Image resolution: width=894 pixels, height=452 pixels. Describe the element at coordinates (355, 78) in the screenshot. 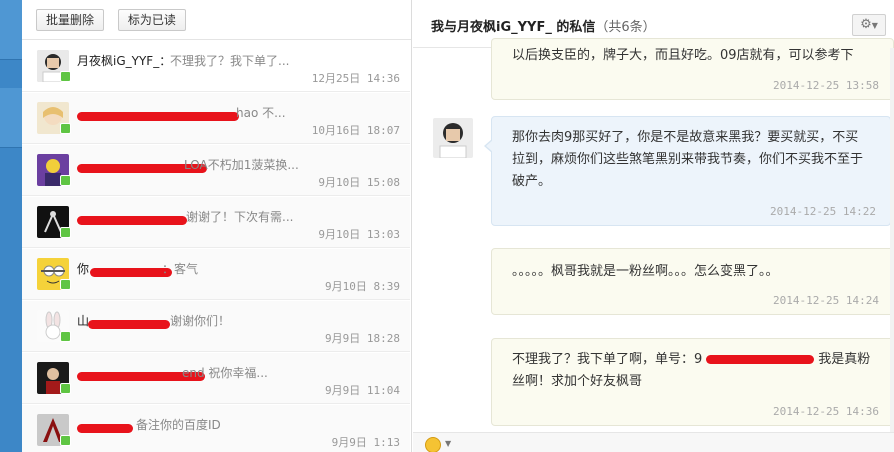

I see `message-time: 12月25日 14:36` at that location.